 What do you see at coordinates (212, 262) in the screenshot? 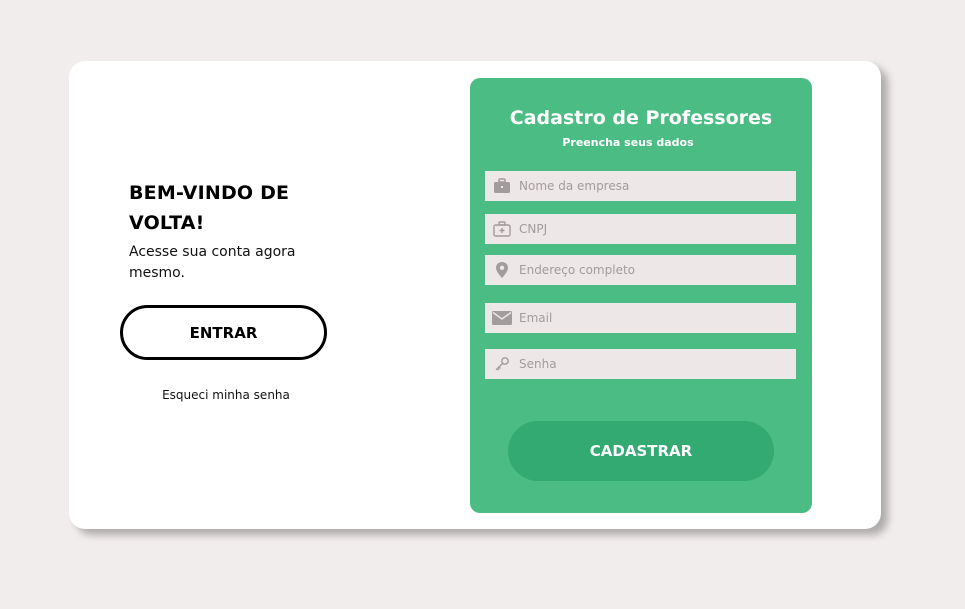
I see `welcome-subtext: Acesse sua conta agora mesmo.` at bounding box center [212, 262].